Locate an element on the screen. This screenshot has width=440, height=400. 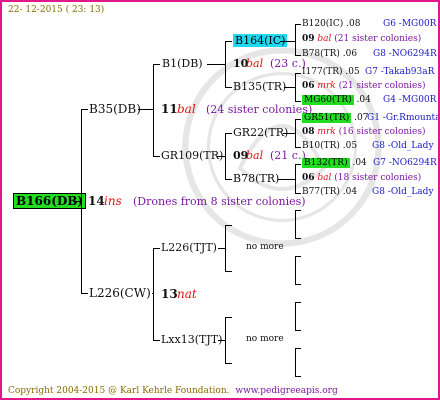
sire-top-breed: bal is located at coordinates (186, 109).